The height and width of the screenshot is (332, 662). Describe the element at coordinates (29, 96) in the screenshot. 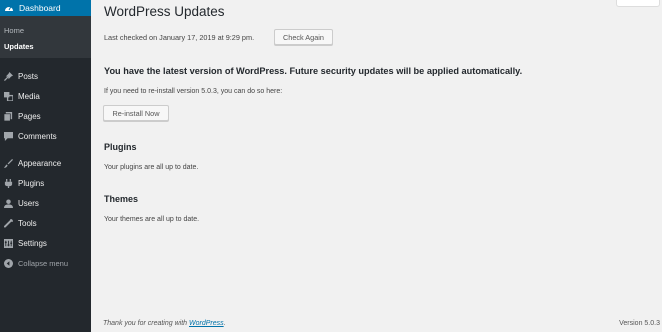

I see `sidebar-item-label: Media` at that location.